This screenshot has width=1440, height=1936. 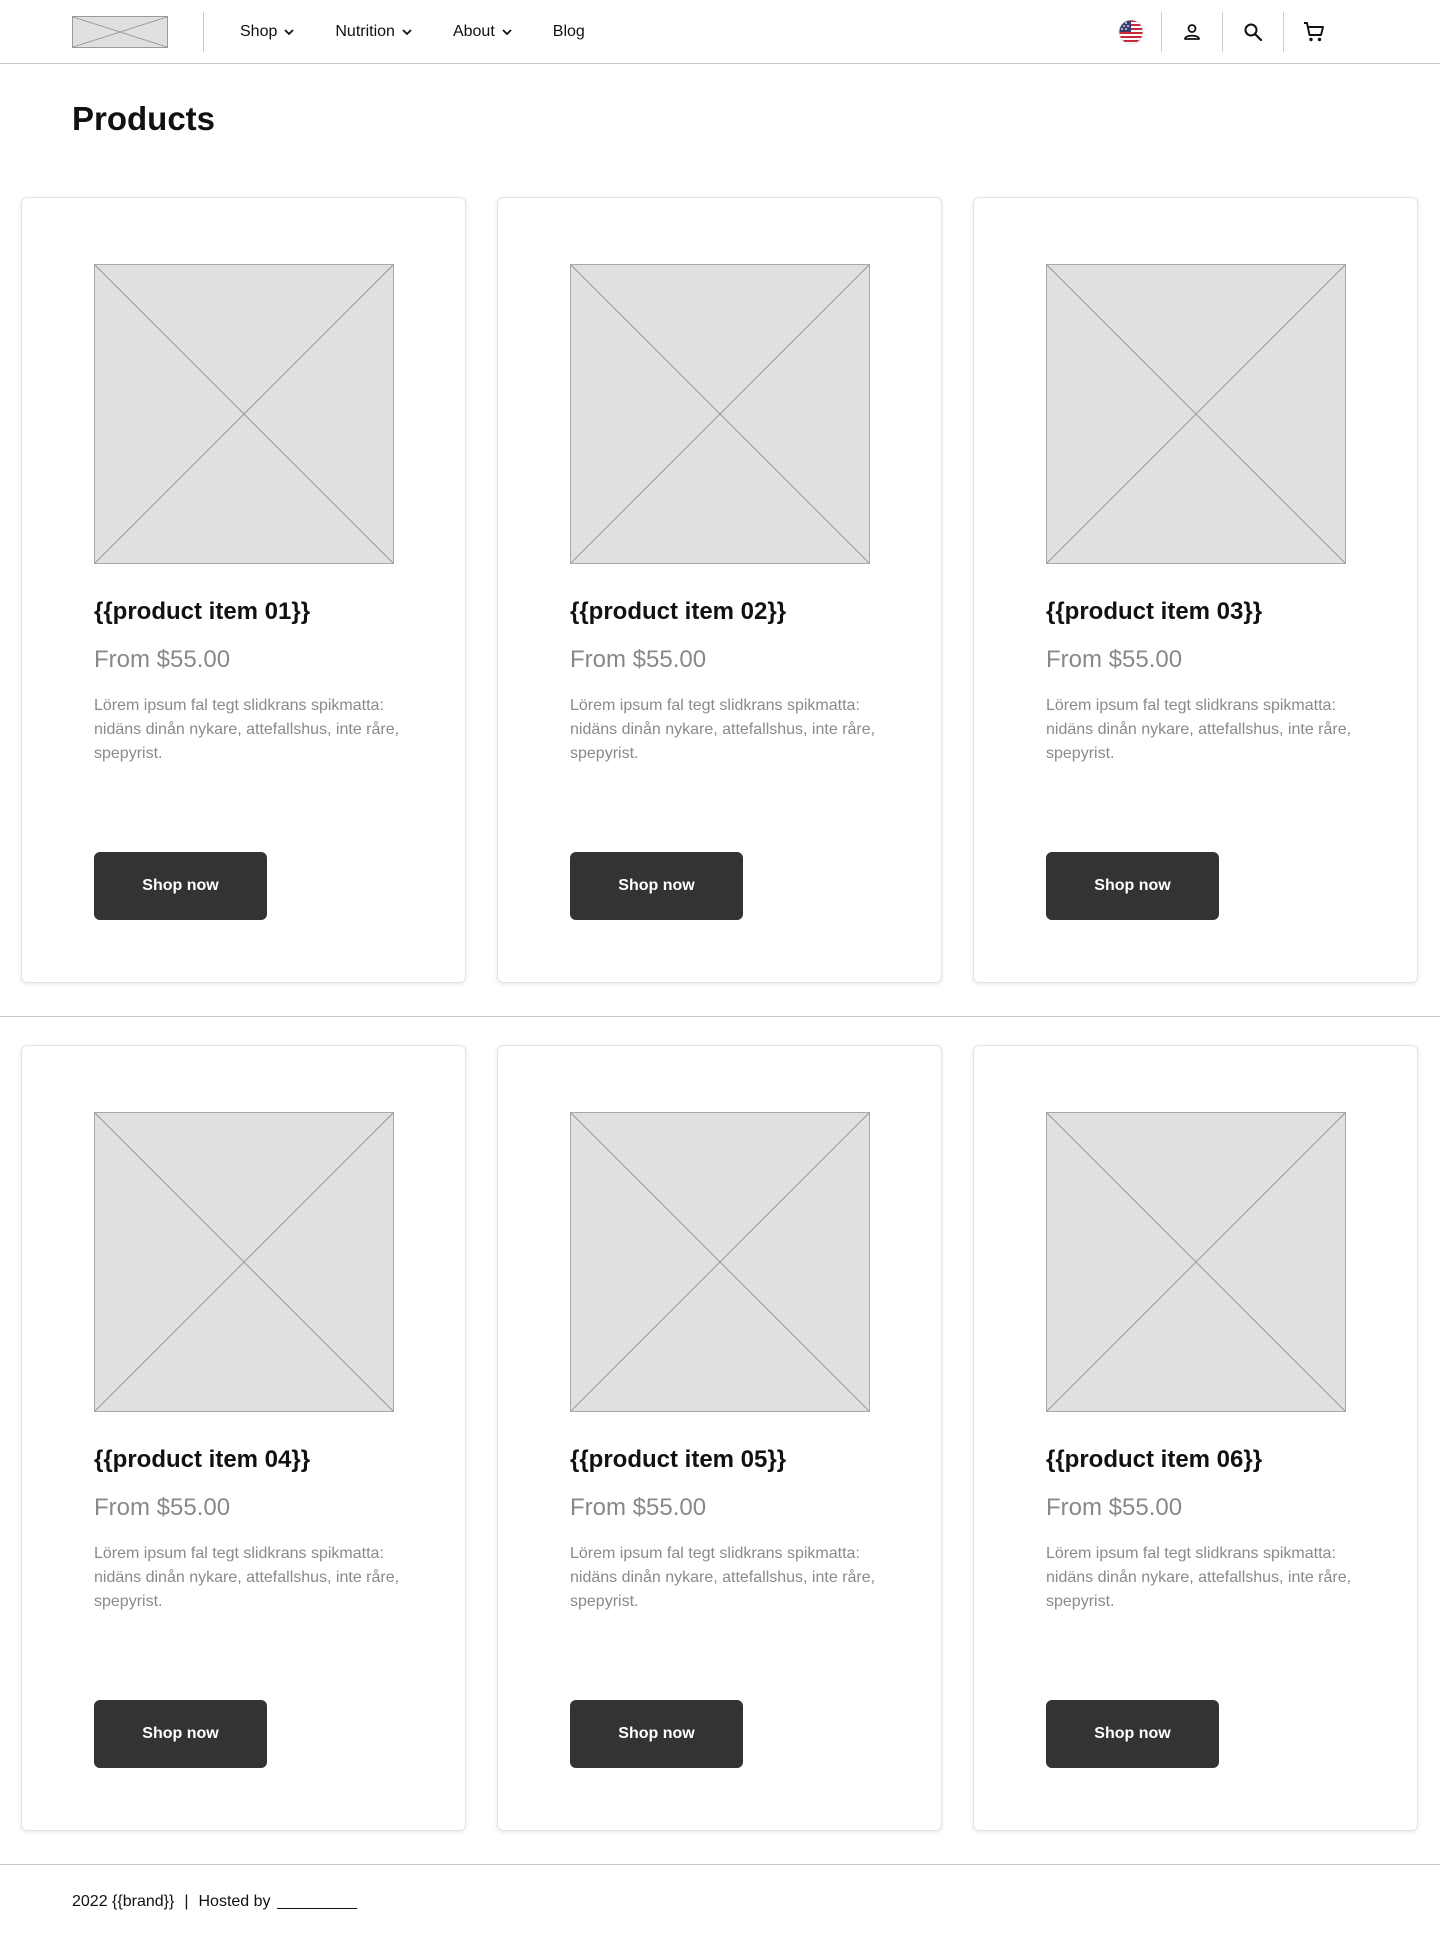 I want to click on nav-item-label: Nutrition, so click(x=365, y=31).